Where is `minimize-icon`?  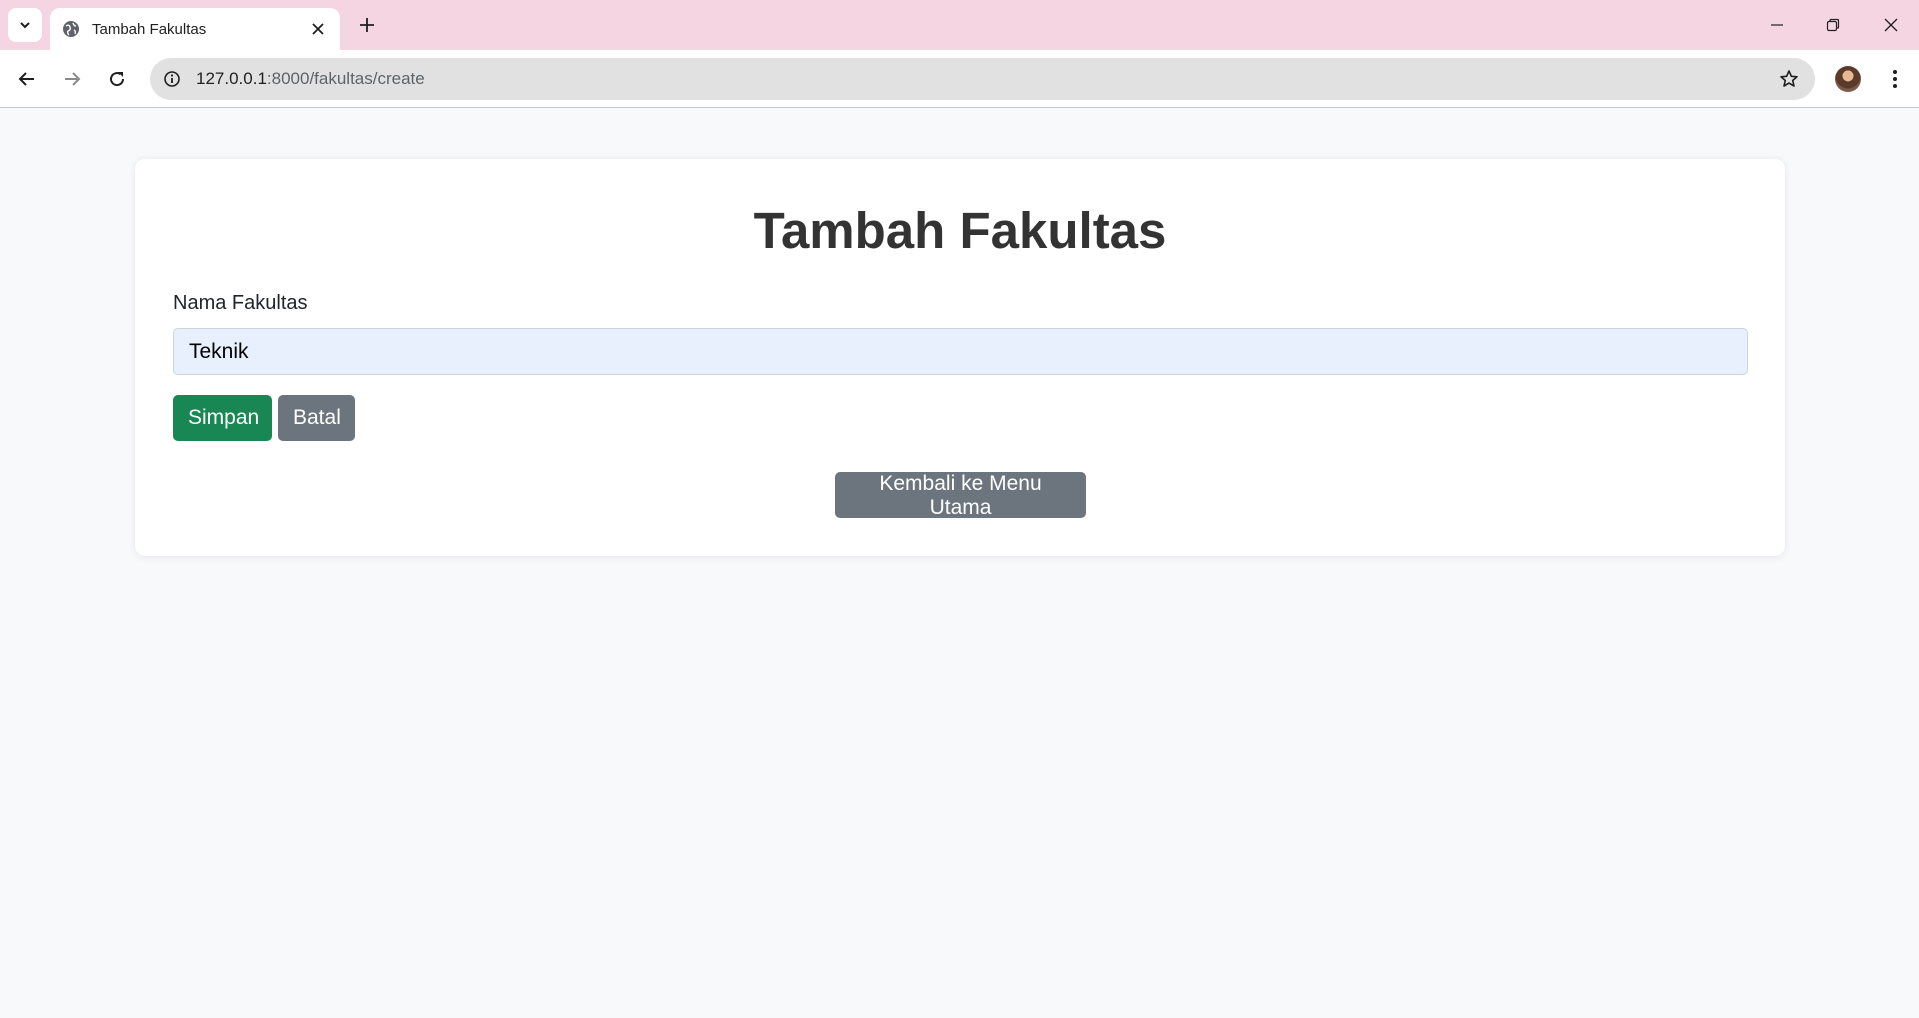
minimize-icon is located at coordinates (1777, 25).